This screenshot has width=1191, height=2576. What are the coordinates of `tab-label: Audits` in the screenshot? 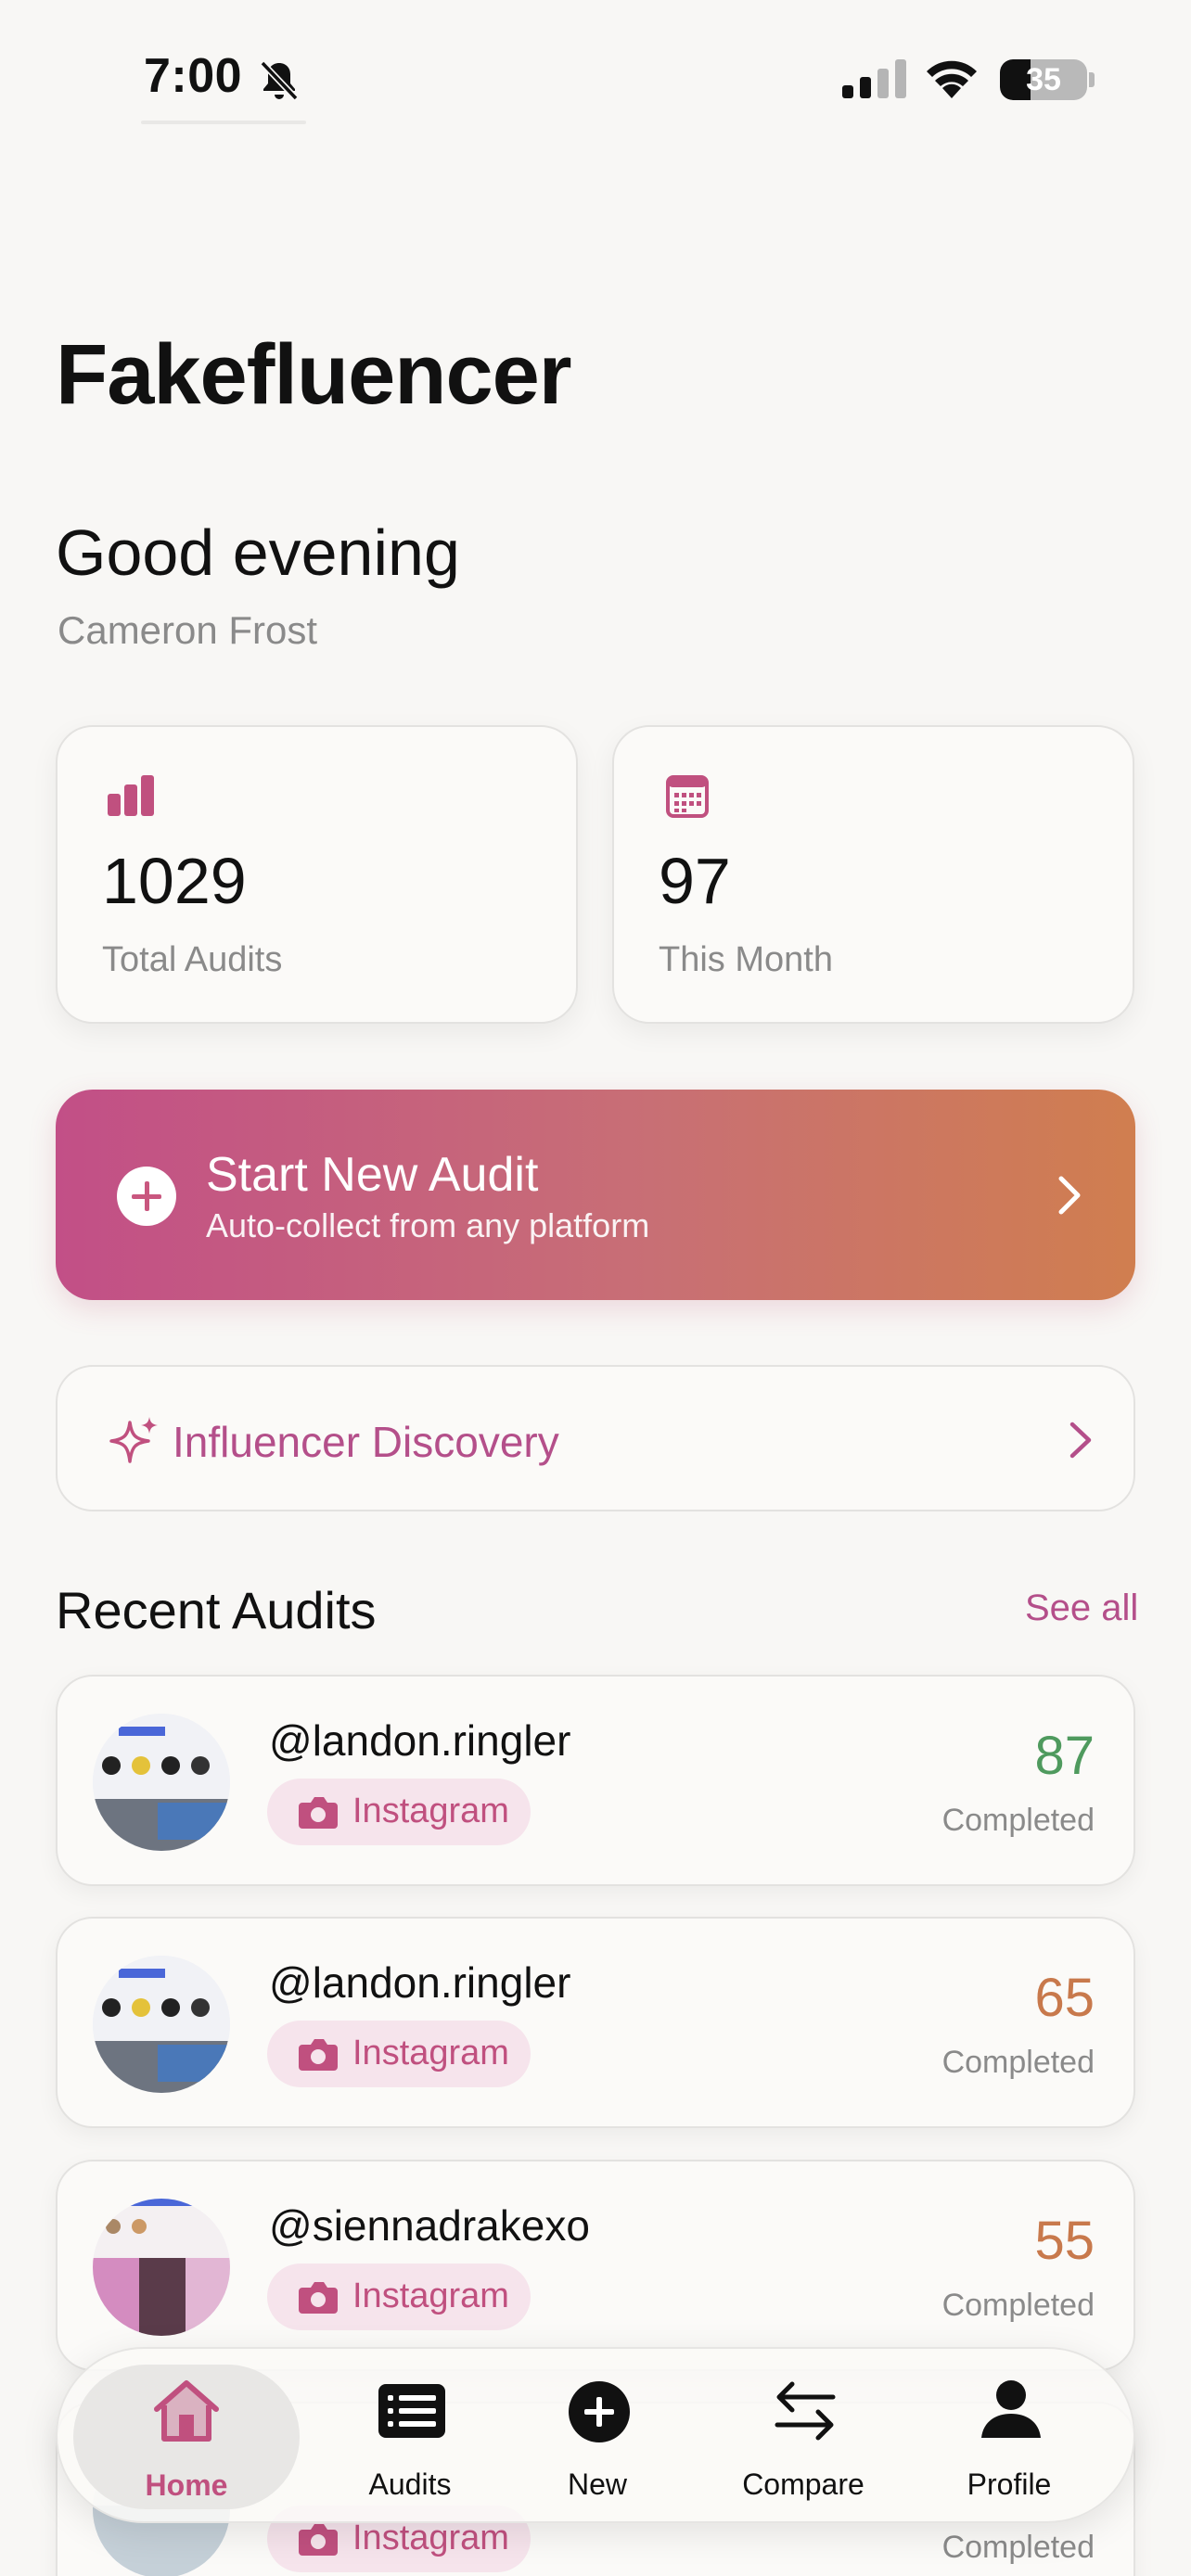 It's located at (410, 2485).